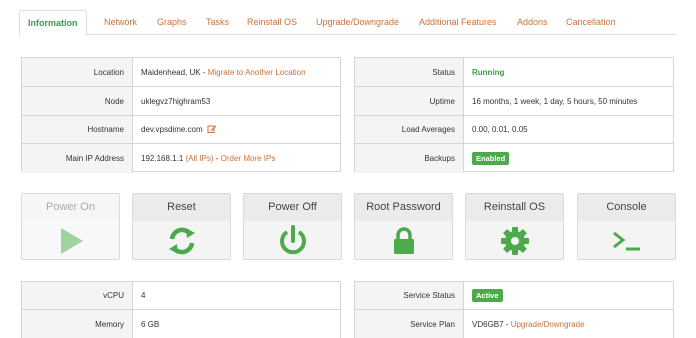 Image resolution: width=696 pixels, height=338 pixels. I want to click on lock-icon, so click(403, 241).